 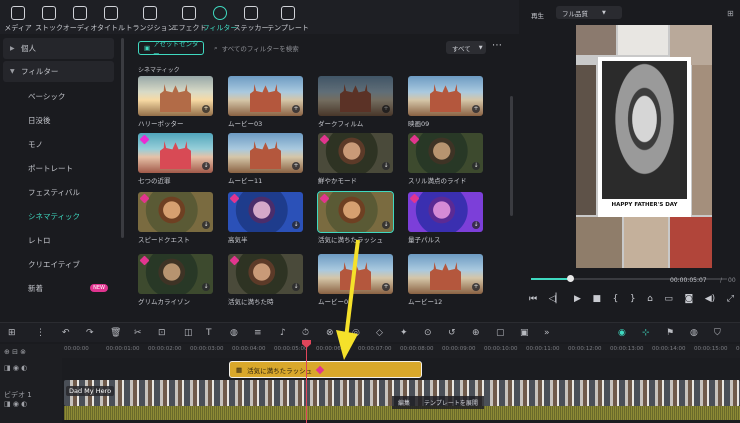 What do you see at coordinates (730, 299) in the screenshot?
I see `fullscreen-icon: ⤢` at bounding box center [730, 299].